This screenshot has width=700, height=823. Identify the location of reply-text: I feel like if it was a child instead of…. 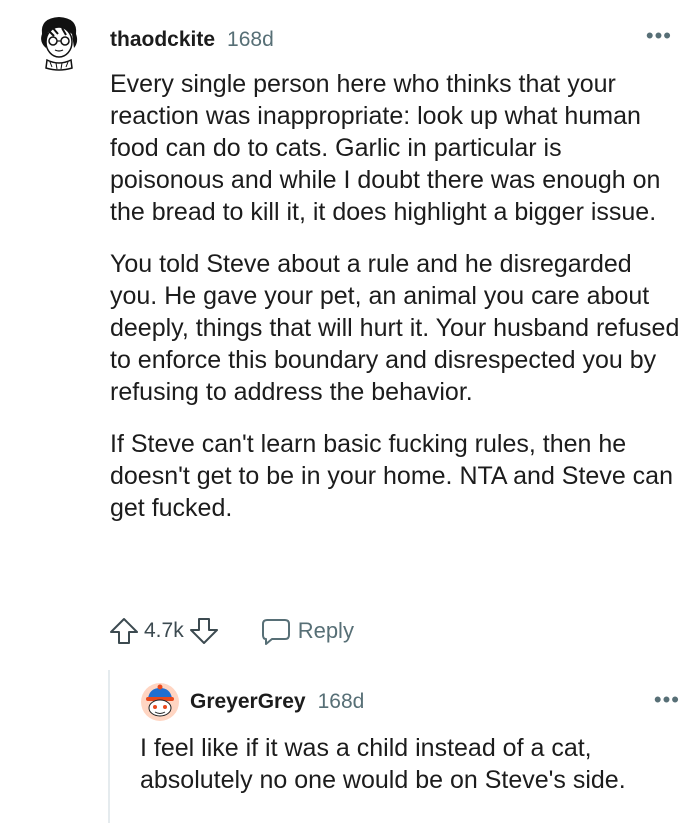
(383, 764).